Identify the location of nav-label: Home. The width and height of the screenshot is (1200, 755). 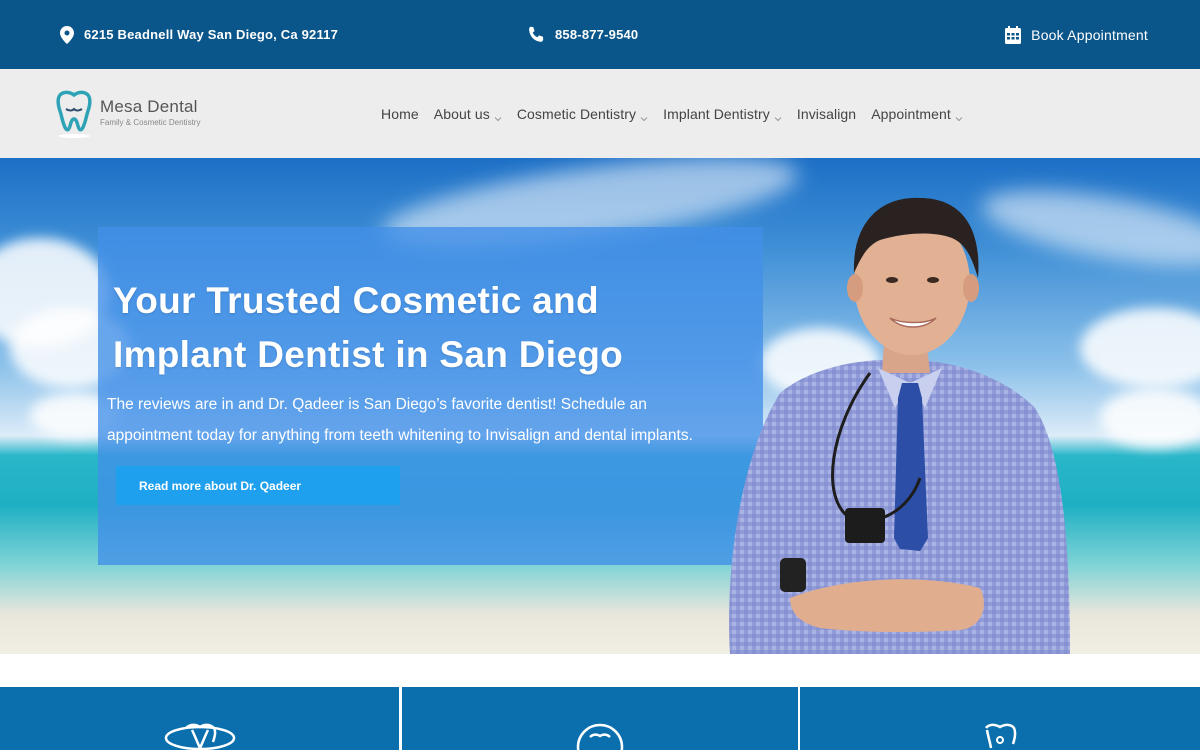
(400, 114).